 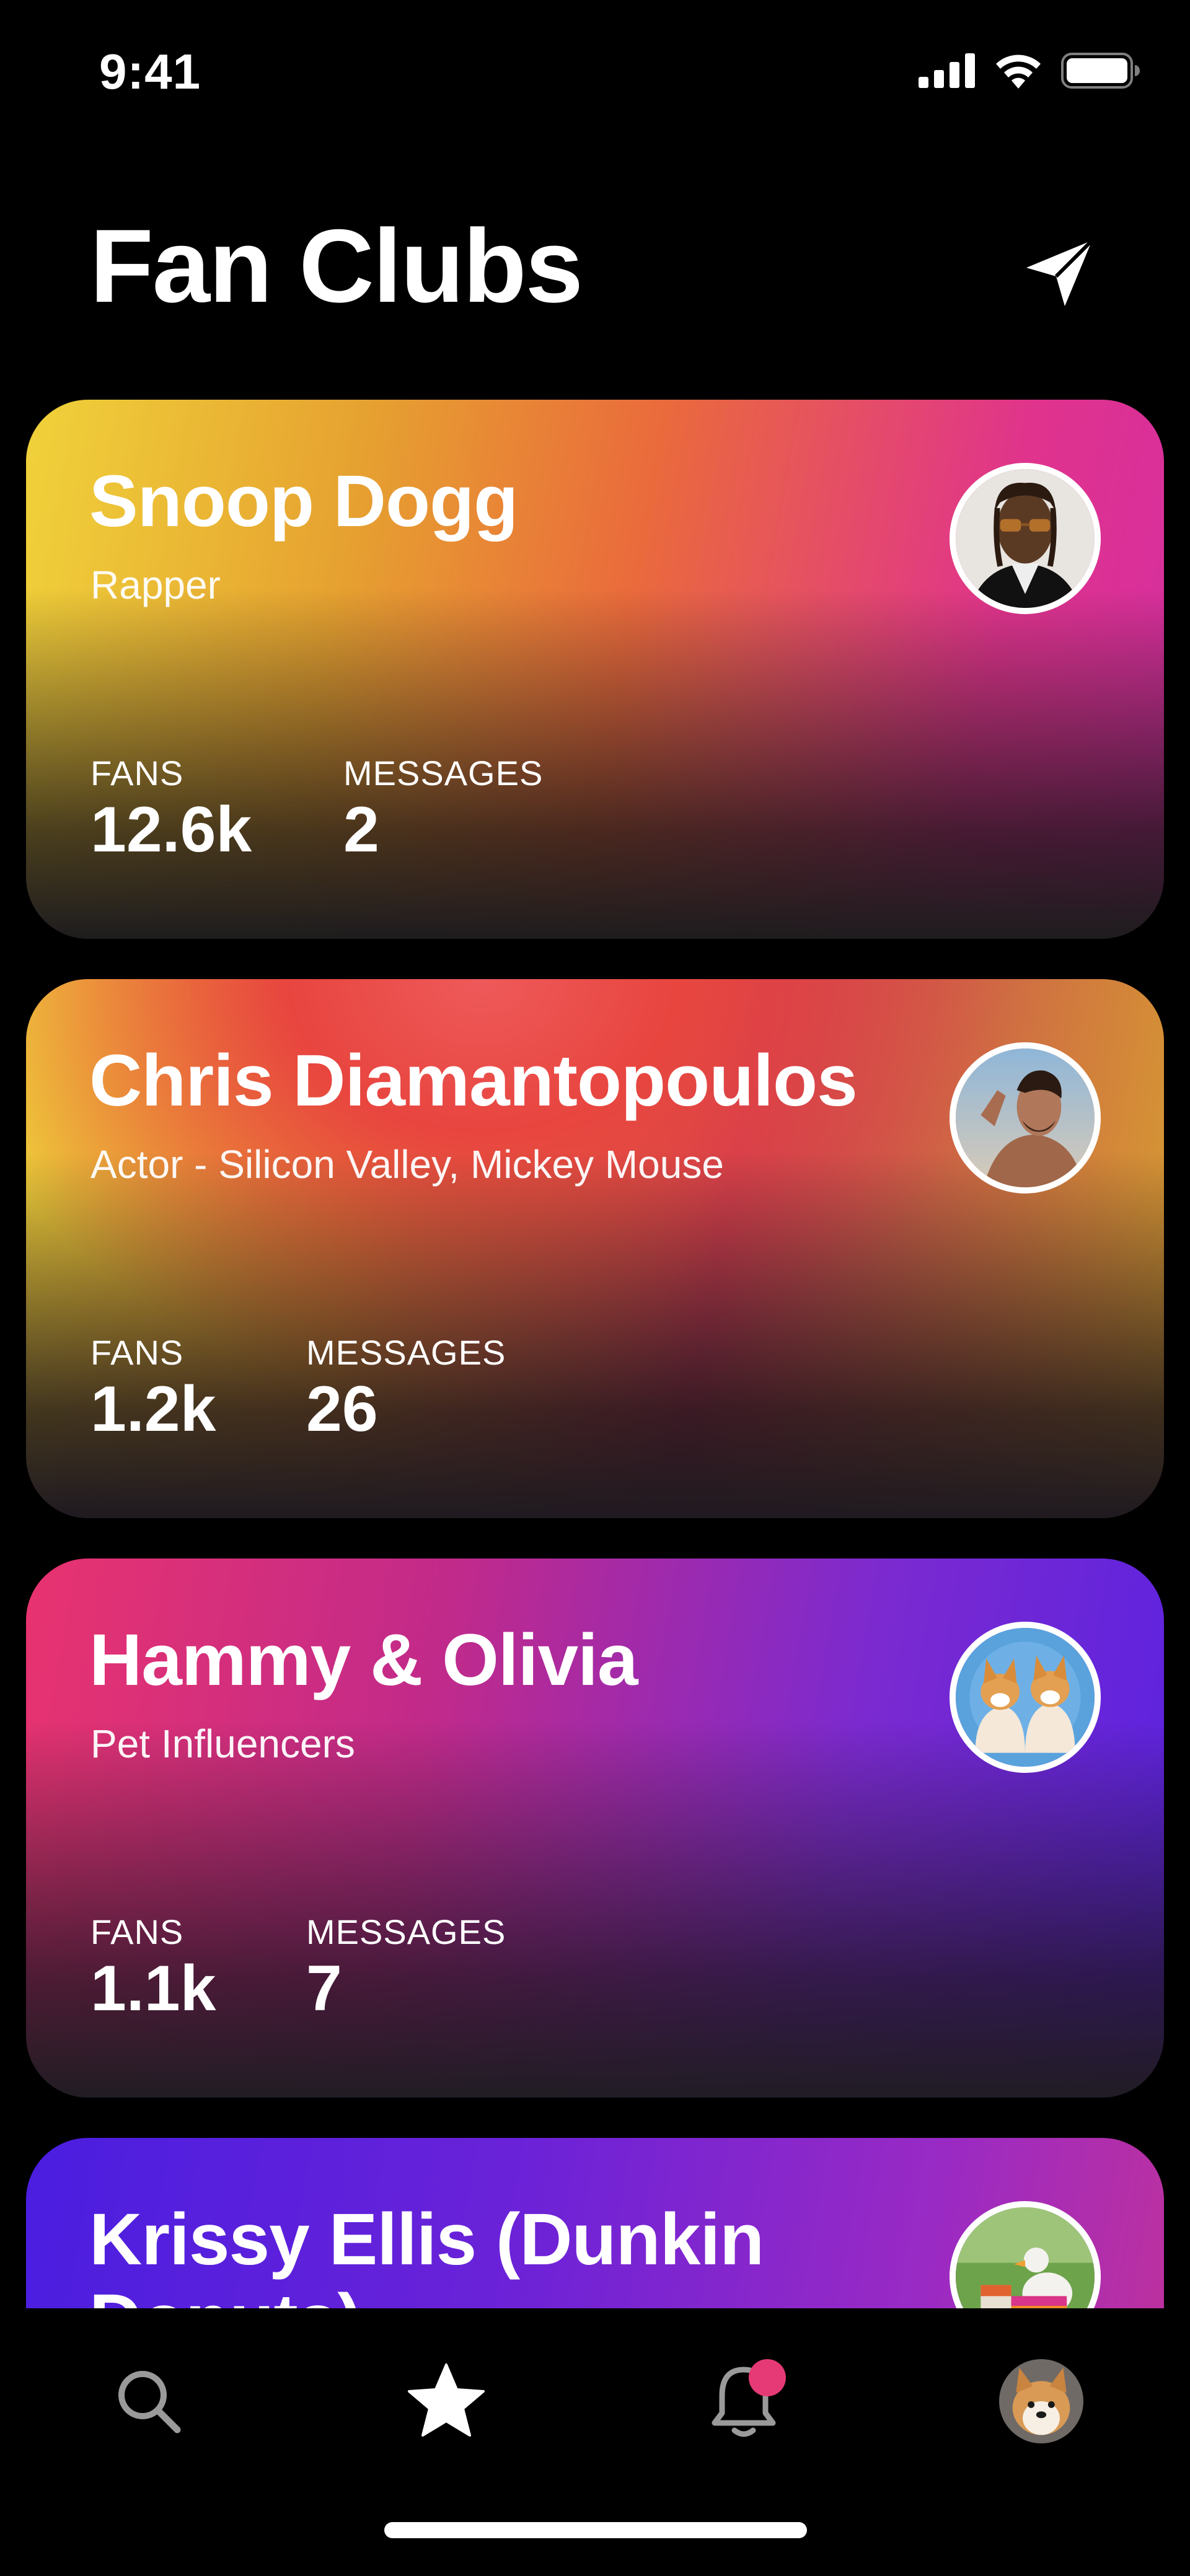 What do you see at coordinates (947, 71) in the screenshot?
I see `cellular-signal-icon` at bounding box center [947, 71].